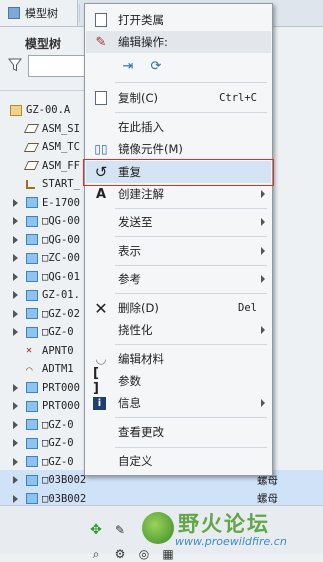 Image resolution: width=323 pixels, height=562 pixels. I want to click on menu-label: 创建注解, so click(141, 194).